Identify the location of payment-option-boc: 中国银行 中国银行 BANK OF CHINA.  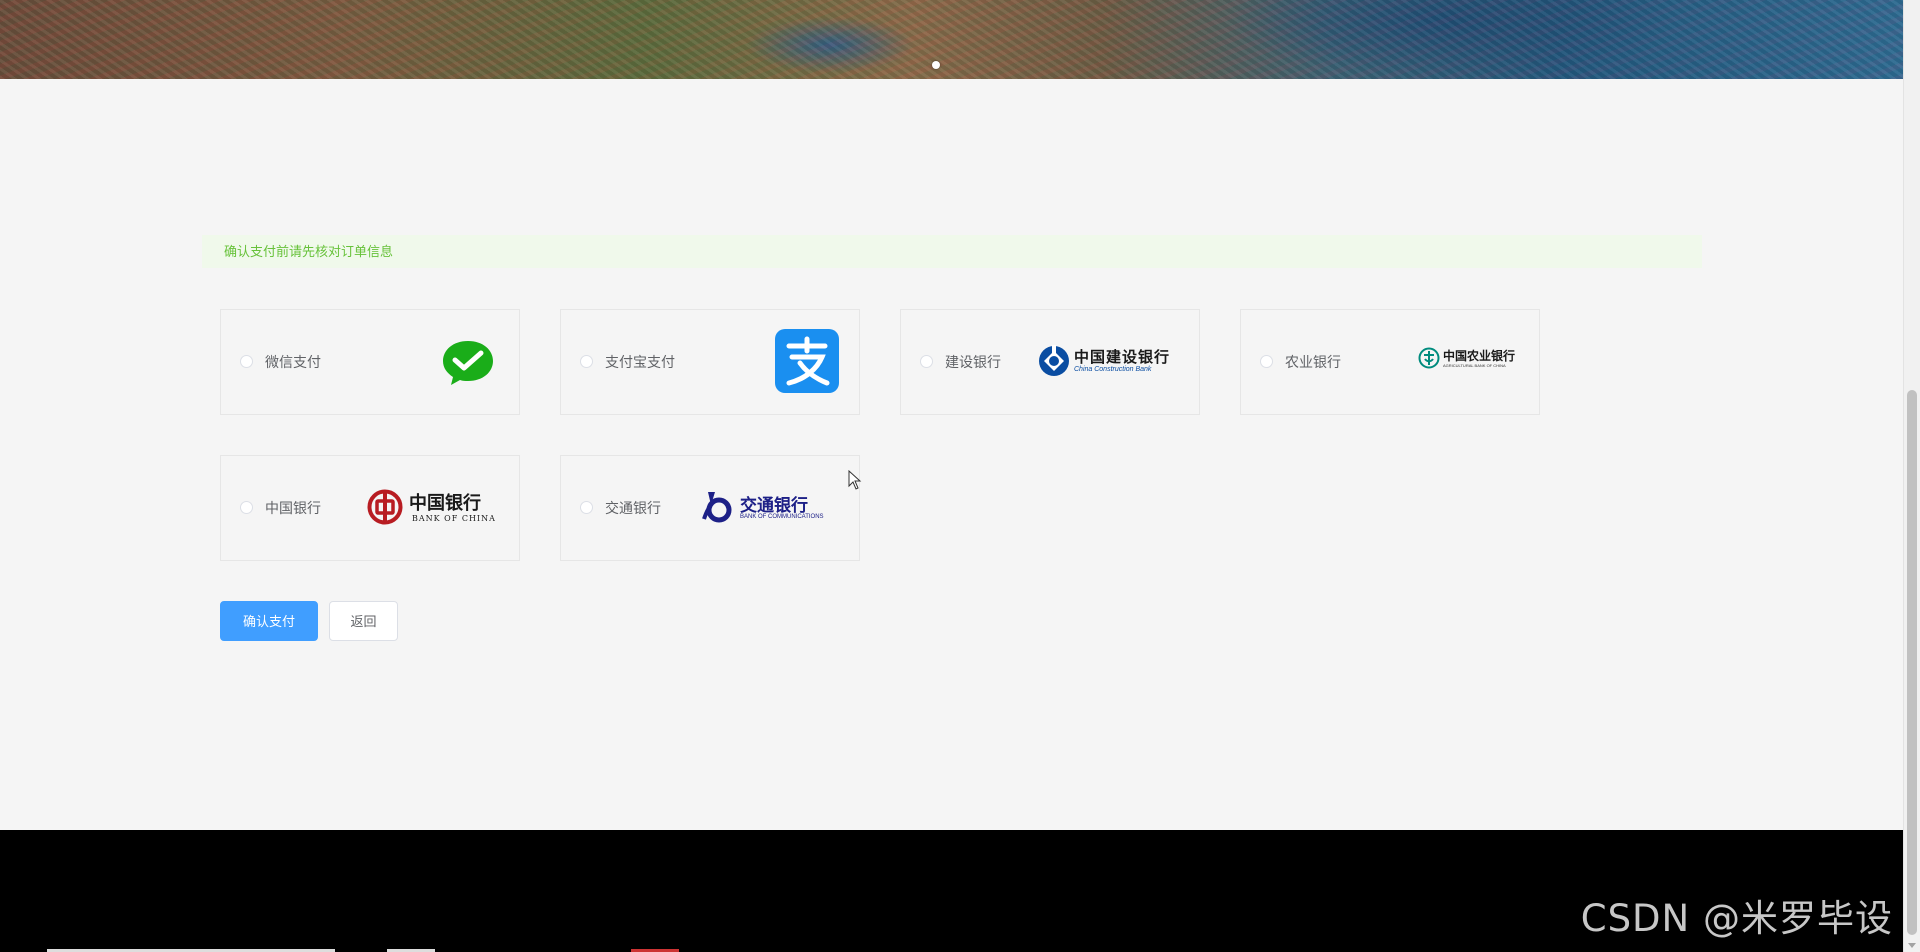
(370, 508).